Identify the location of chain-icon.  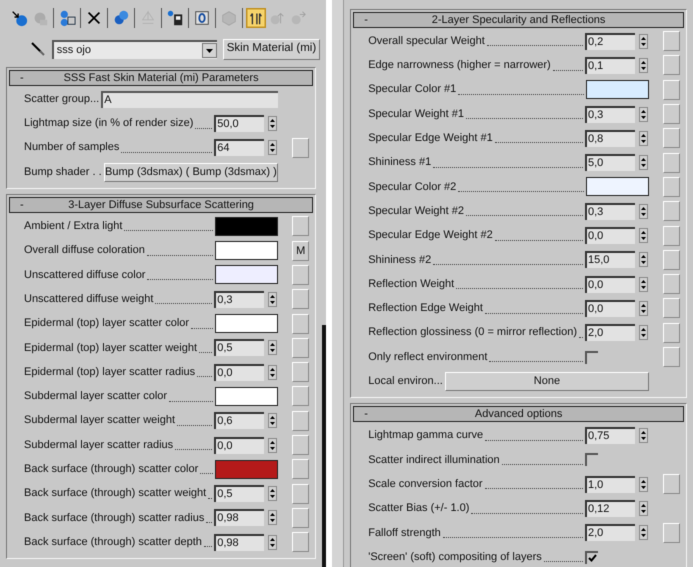
(121, 18).